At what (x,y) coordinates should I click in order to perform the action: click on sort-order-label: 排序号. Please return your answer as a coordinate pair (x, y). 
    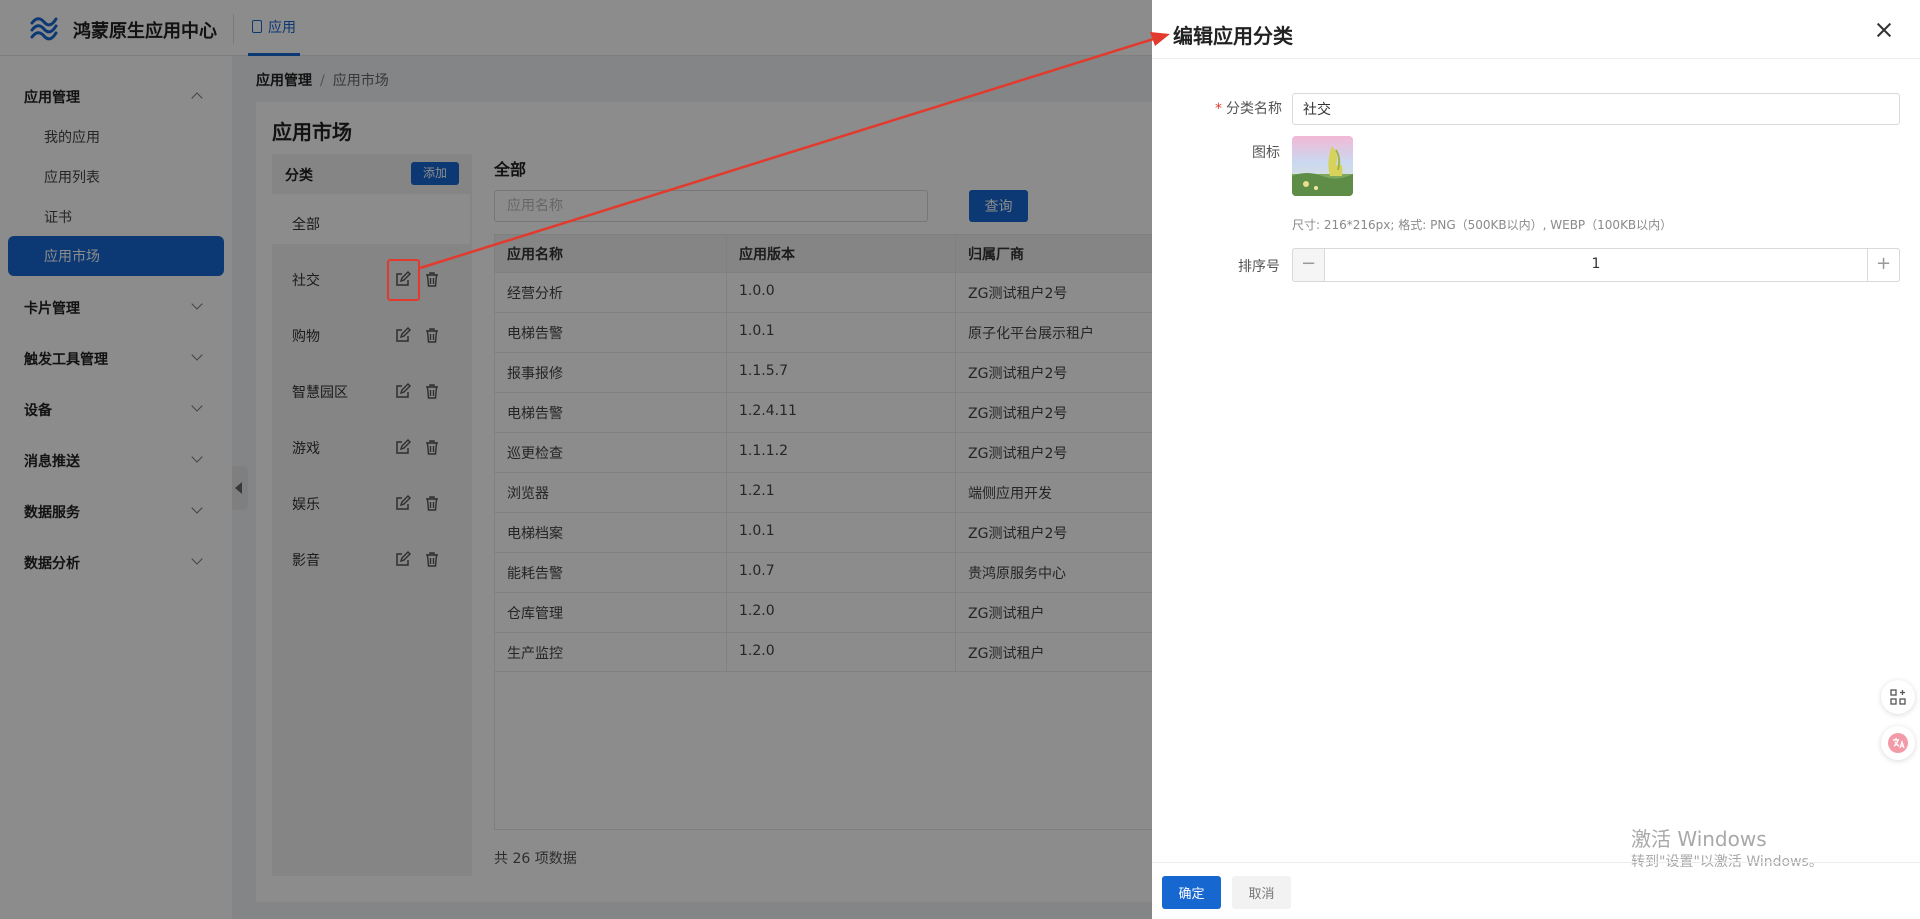
    Looking at the image, I should click on (1259, 267).